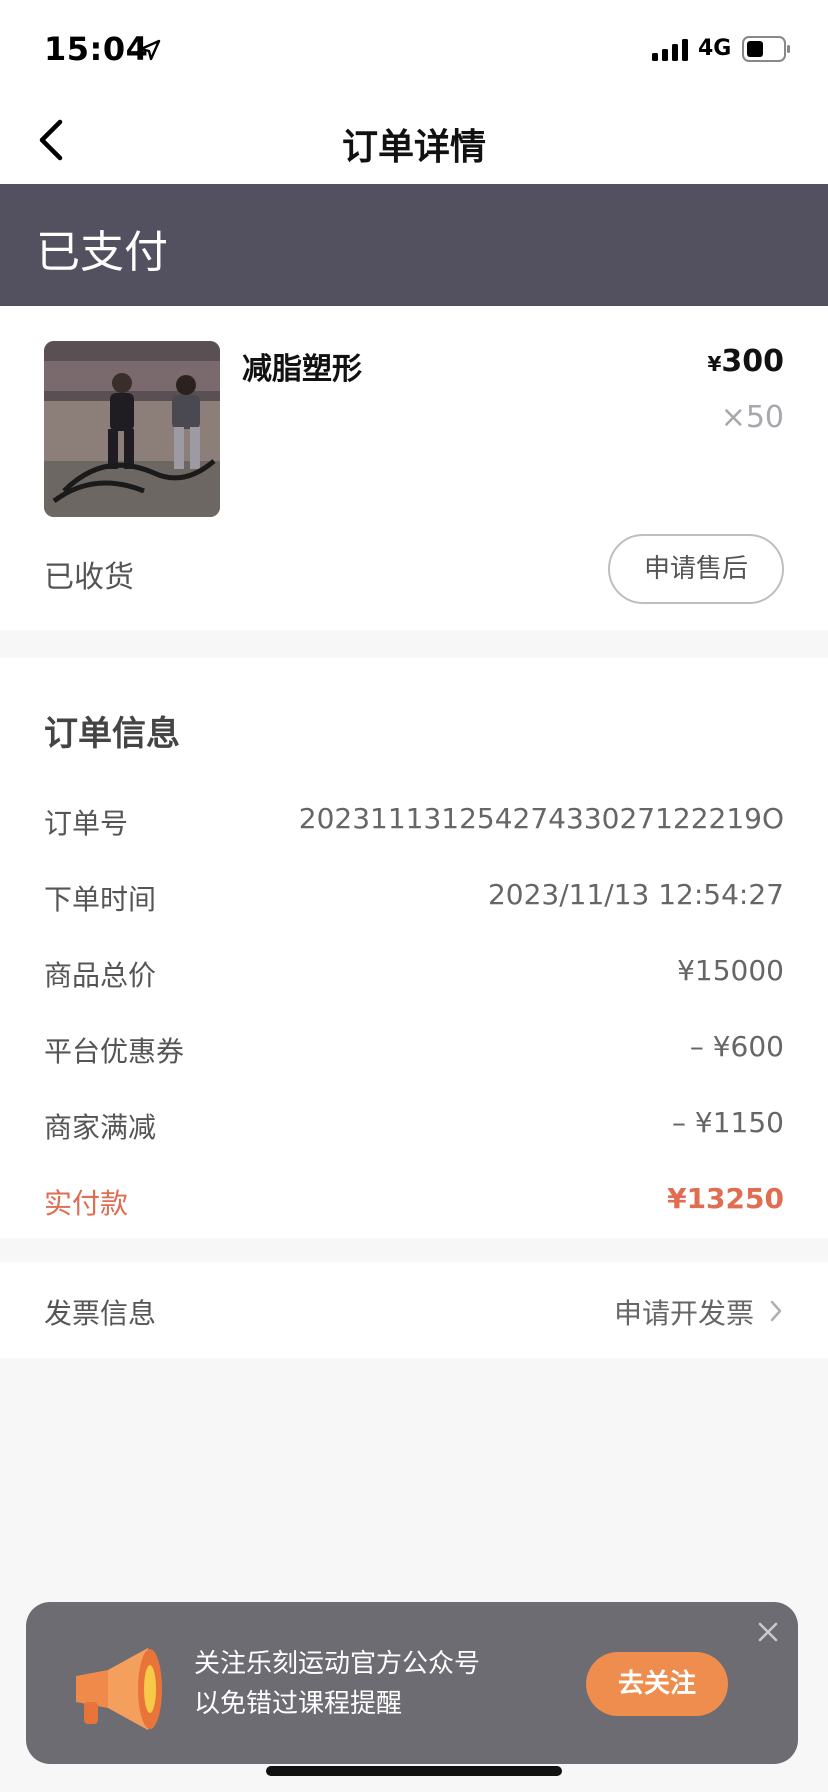 The image size is (828, 1792). What do you see at coordinates (414, 1126) in the screenshot?
I see `merchant-discount-row: 商家满减 – ¥1150` at bounding box center [414, 1126].